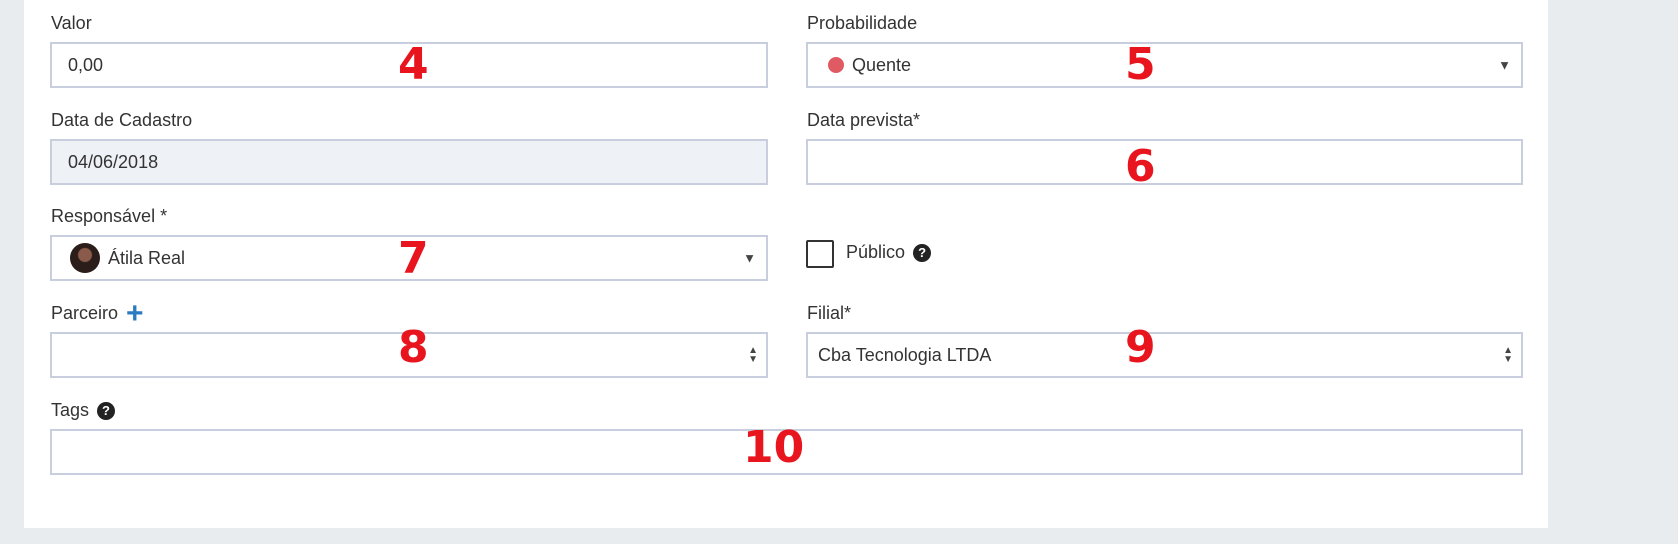 This screenshot has width=1678, height=544. I want to click on annotation-marker-9: 9, so click(1140, 347).